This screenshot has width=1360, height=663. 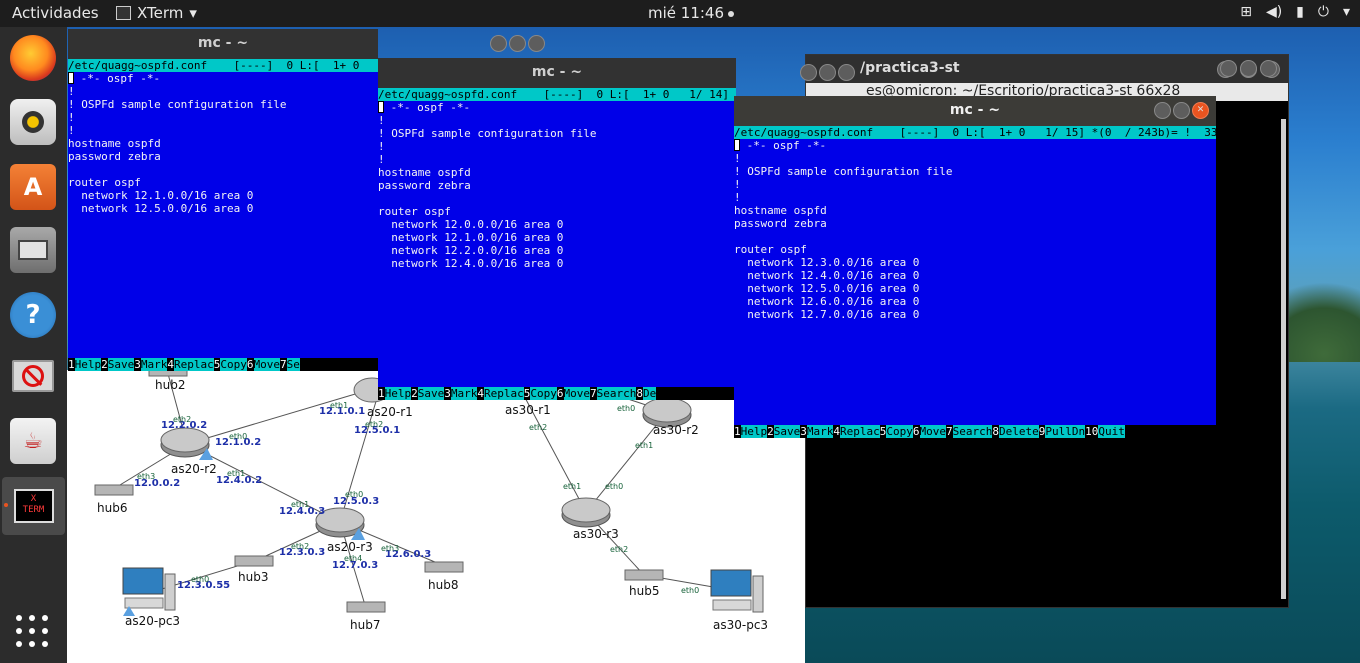 What do you see at coordinates (1181, 110) in the screenshot?
I see `maximize-button` at bounding box center [1181, 110].